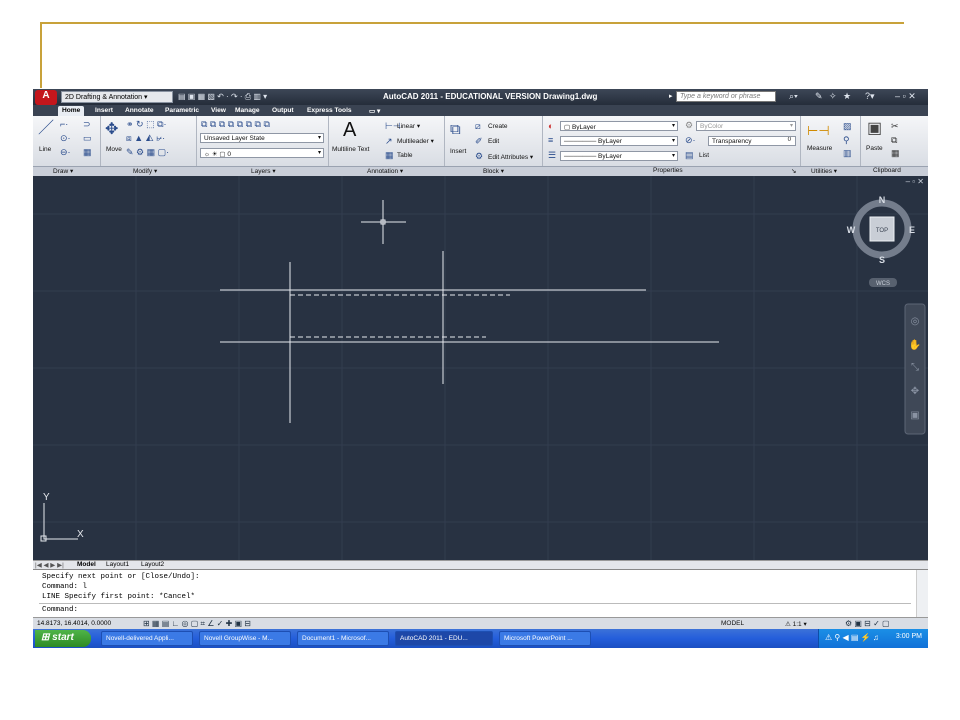  I want to click on insert-button: Insert, so click(458, 151).